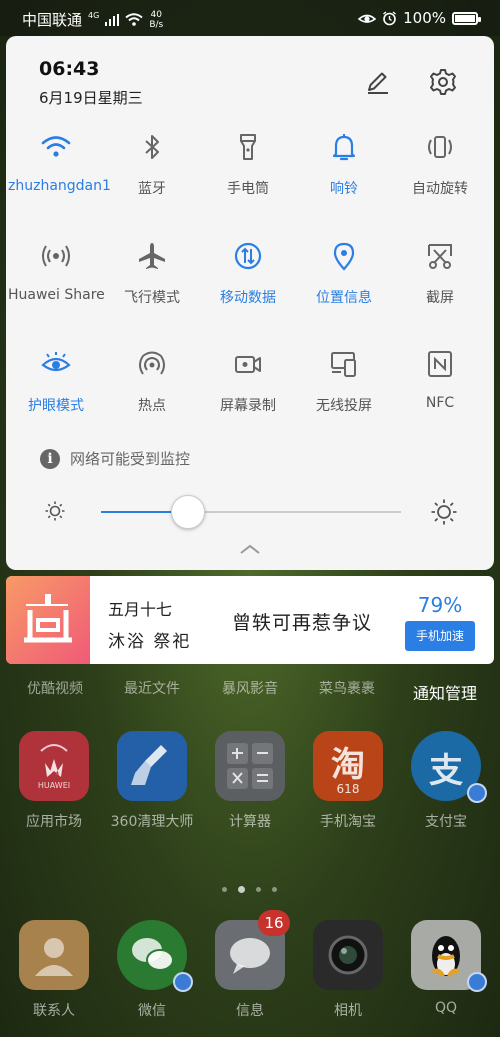  Describe the element at coordinates (348, 1011) in the screenshot. I see `app-label: 相机` at that location.